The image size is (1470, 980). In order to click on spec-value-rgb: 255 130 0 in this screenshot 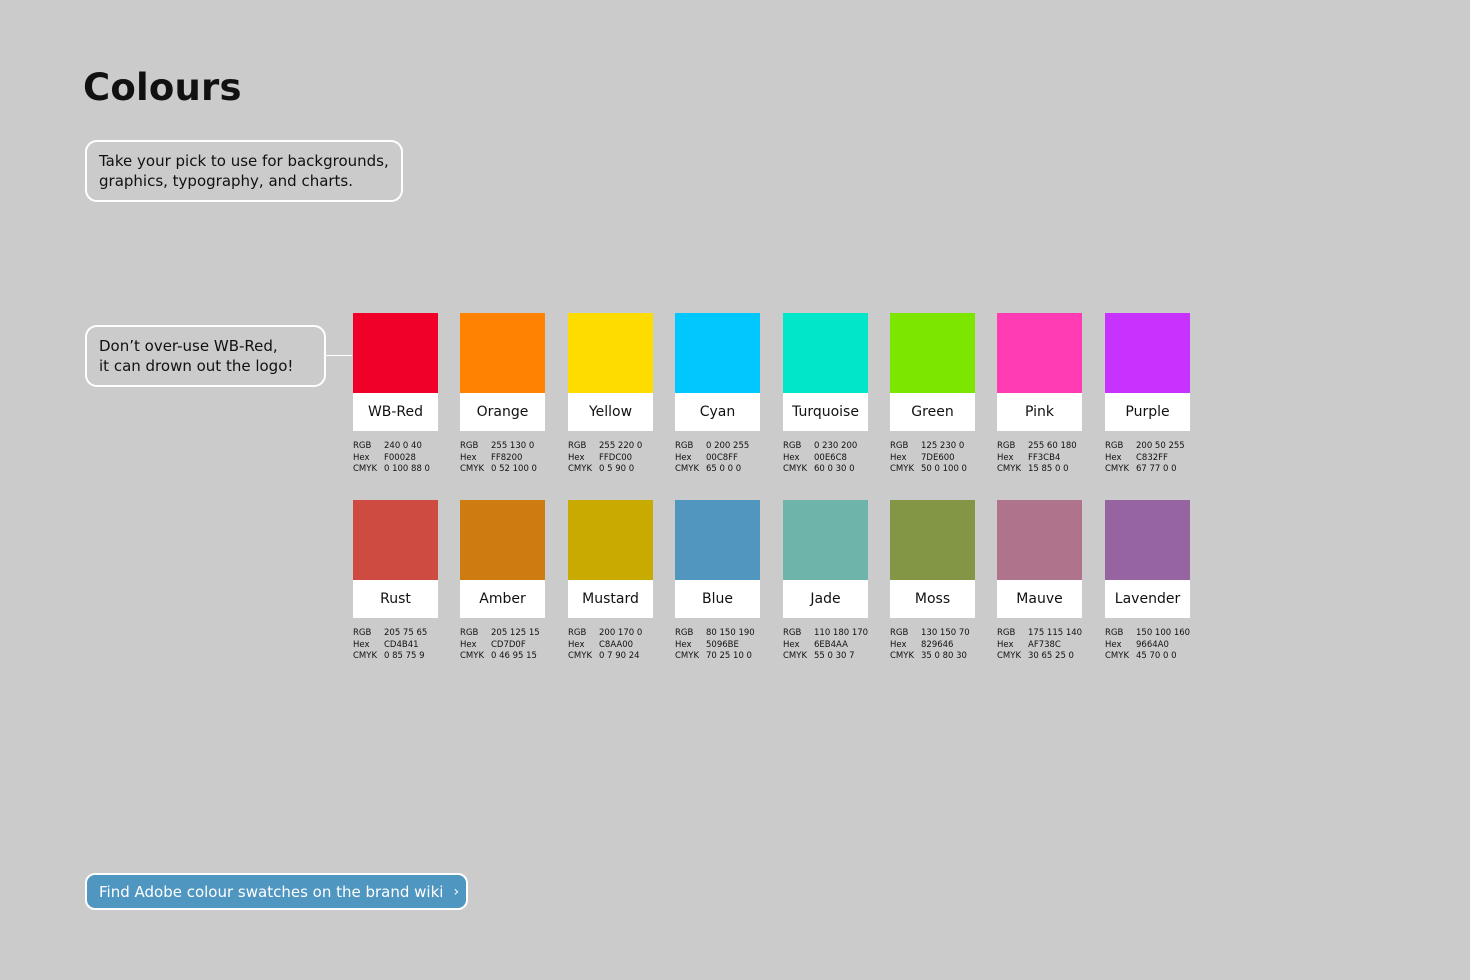, I will do `click(513, 446)`.